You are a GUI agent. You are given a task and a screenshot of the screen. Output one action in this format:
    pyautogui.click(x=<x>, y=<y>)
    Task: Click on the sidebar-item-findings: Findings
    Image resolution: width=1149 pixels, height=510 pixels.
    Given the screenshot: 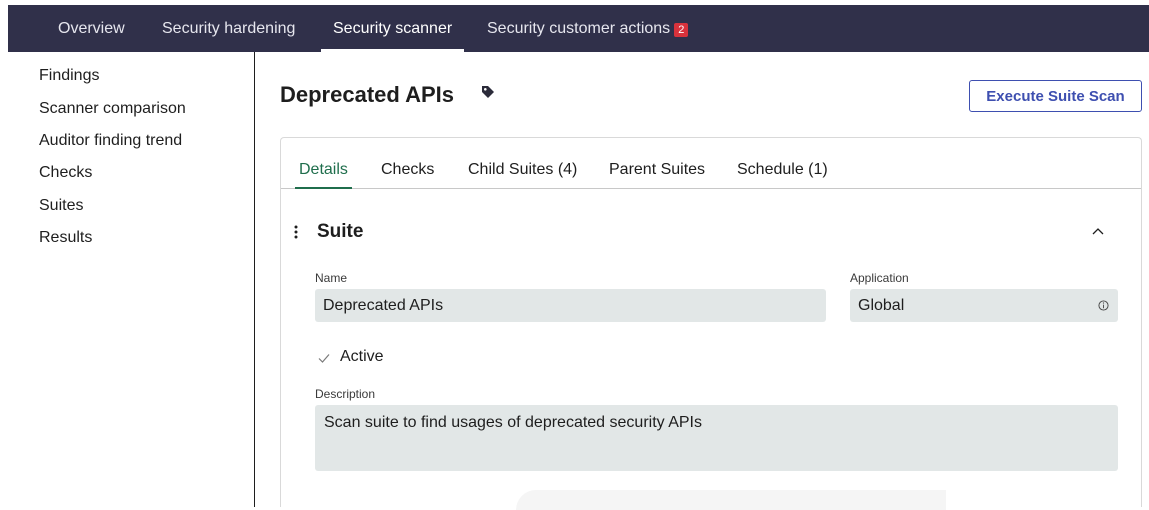 What is the action you would take?
    pyautogui.click(x=69, y=76)
    